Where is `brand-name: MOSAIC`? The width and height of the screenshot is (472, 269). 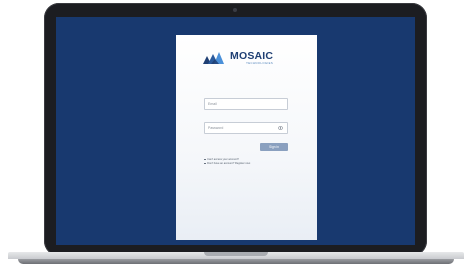 brand-name: MOSAIC is located at coordinates (252, 55).